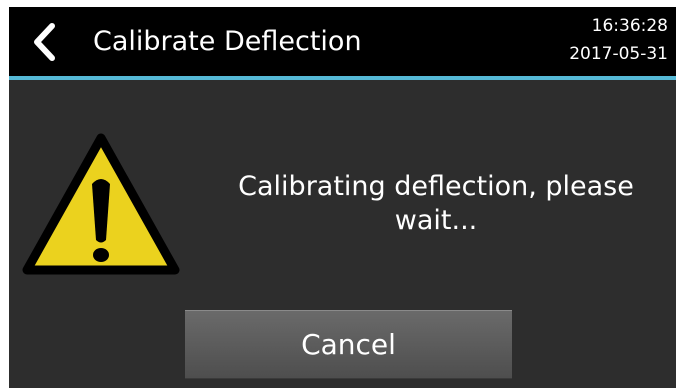 The height and width of the screenshot is (388, 676). I want to click on chevron-left-icon, so click(44, 42).